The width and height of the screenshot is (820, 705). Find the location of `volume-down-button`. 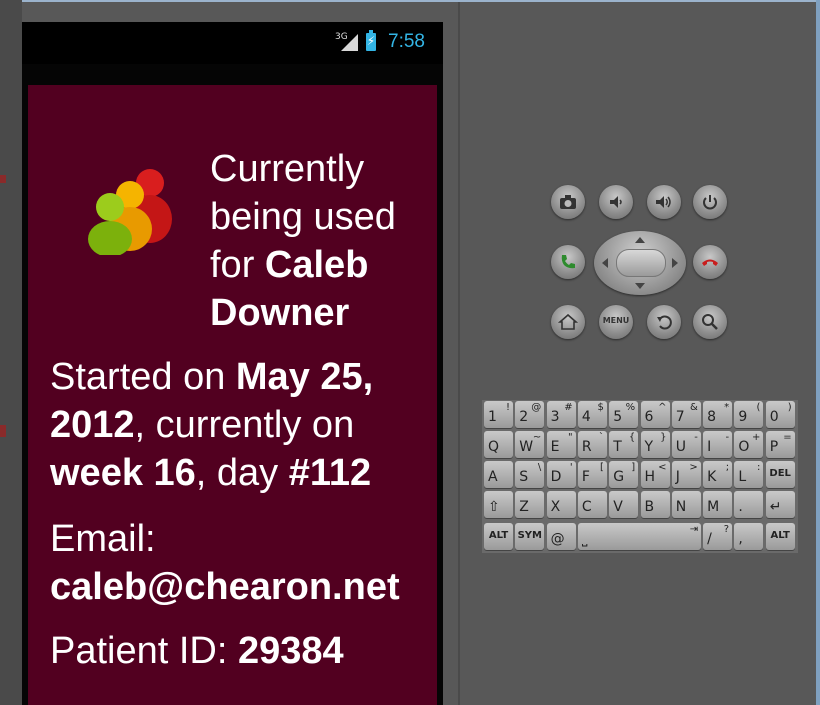

volume-down-button is located at coordinates (616, 202).